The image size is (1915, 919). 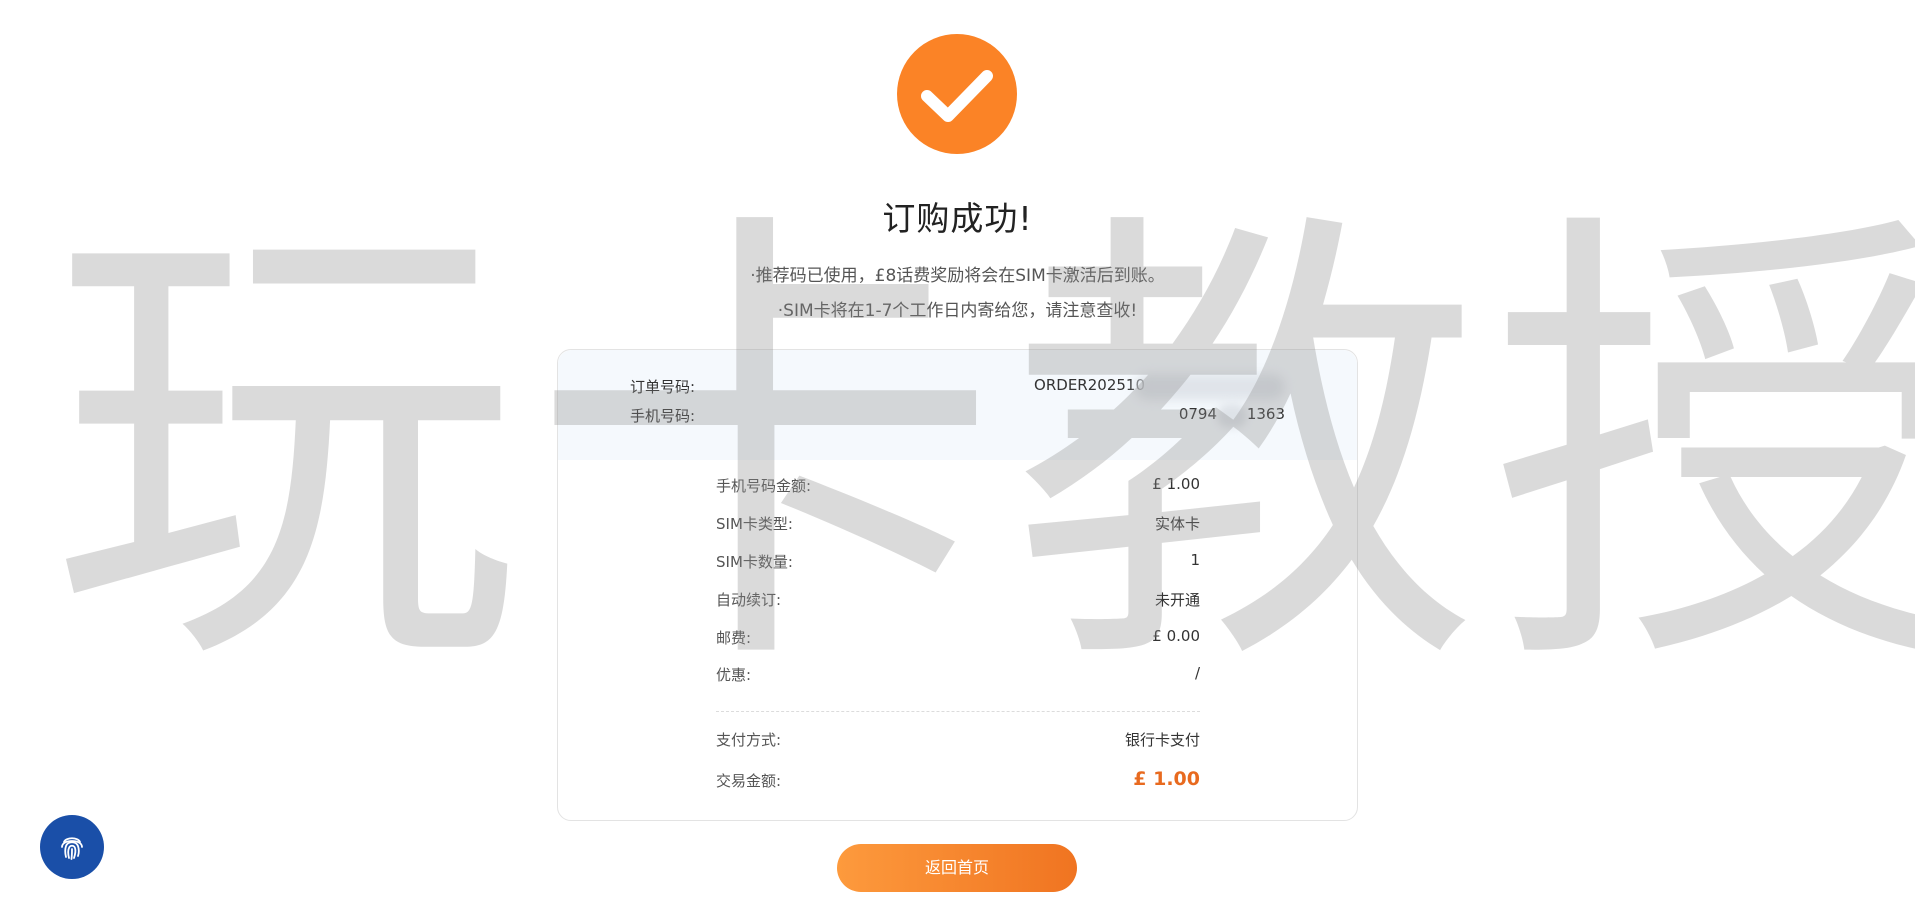 I want to click on auto-renew-label: 自动续订:, so click(x=749, y=600).